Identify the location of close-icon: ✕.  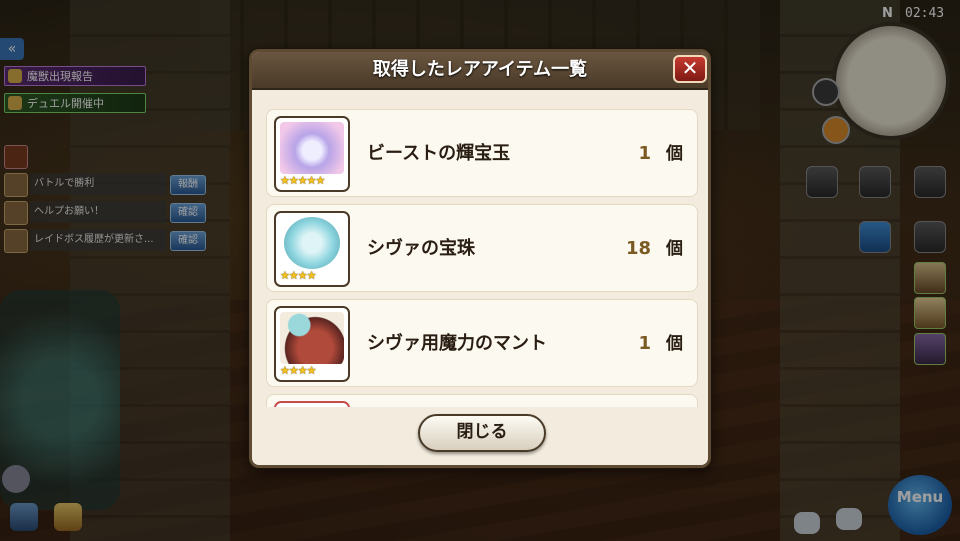
(690, 69).